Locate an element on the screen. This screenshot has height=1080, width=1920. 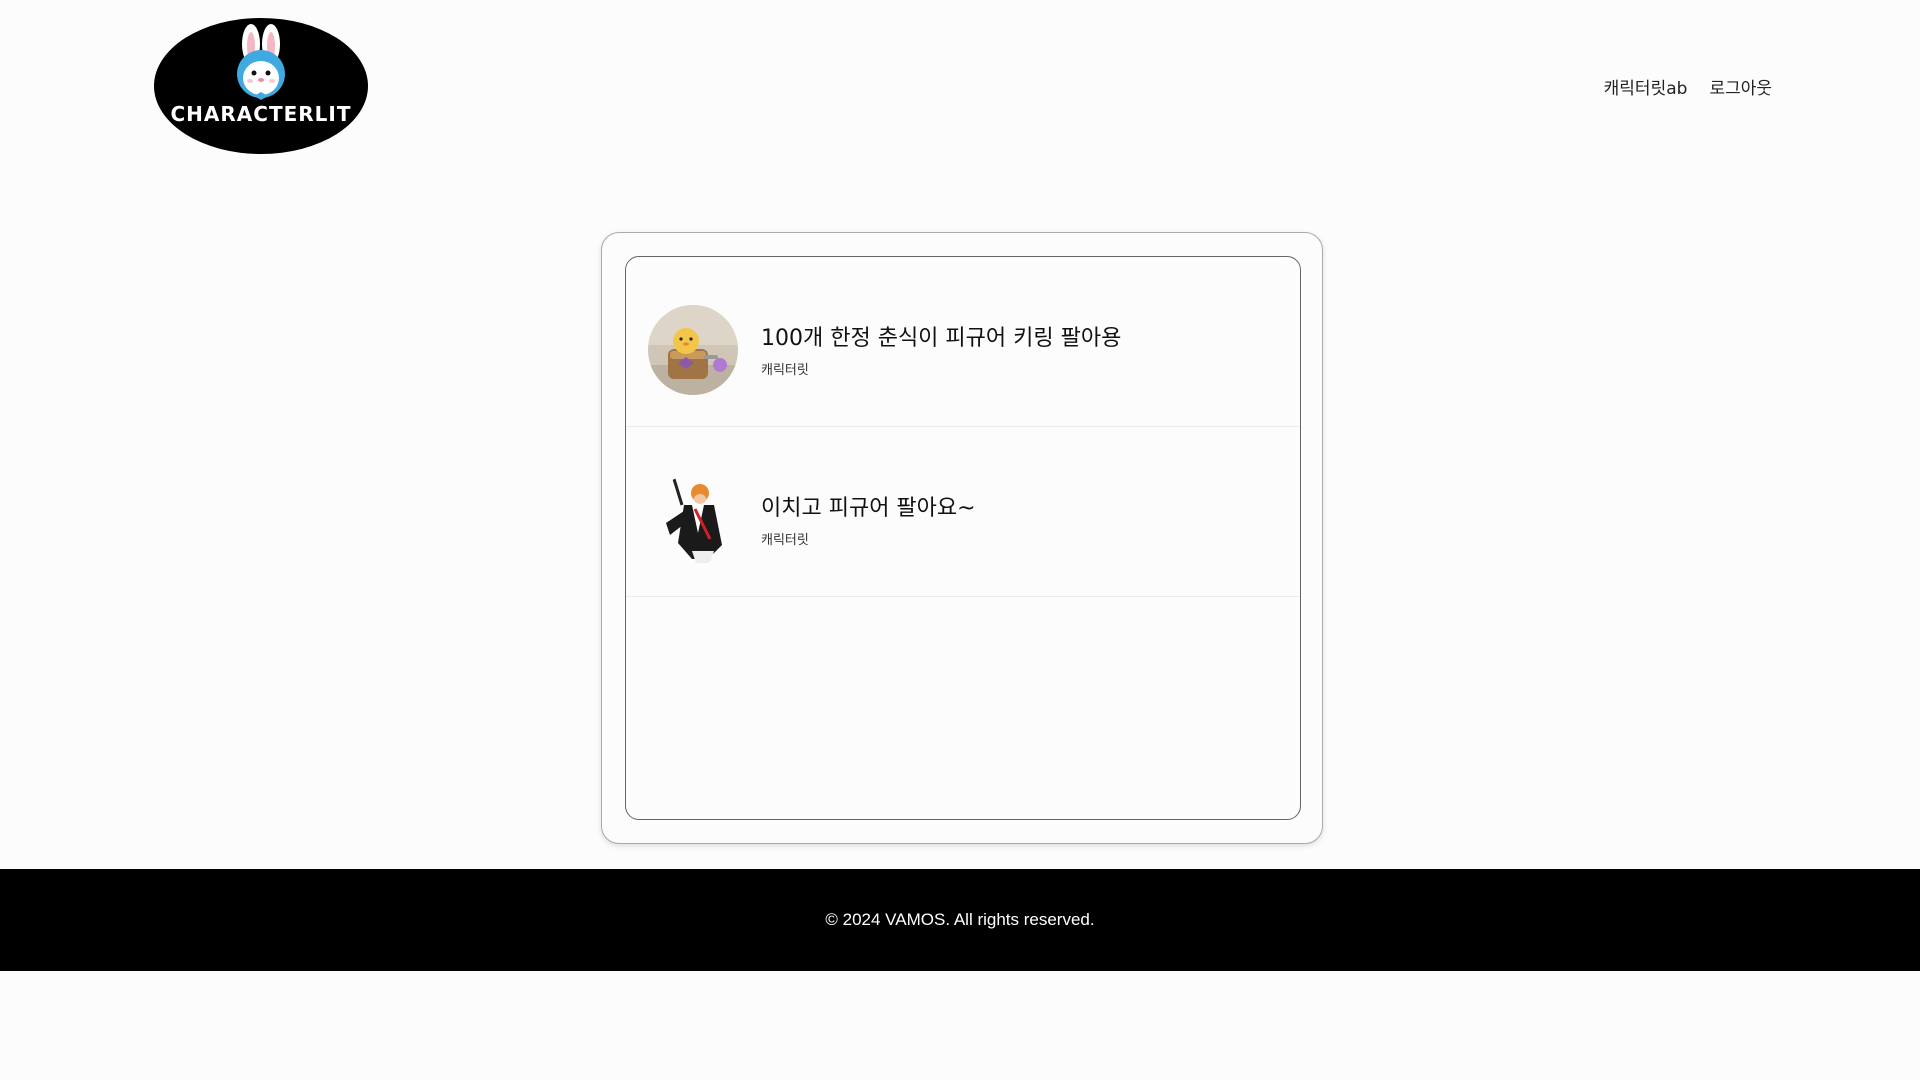
top-nav: 캐릭터릿ab 로그아웃 is located at coordinates (1688, 86).